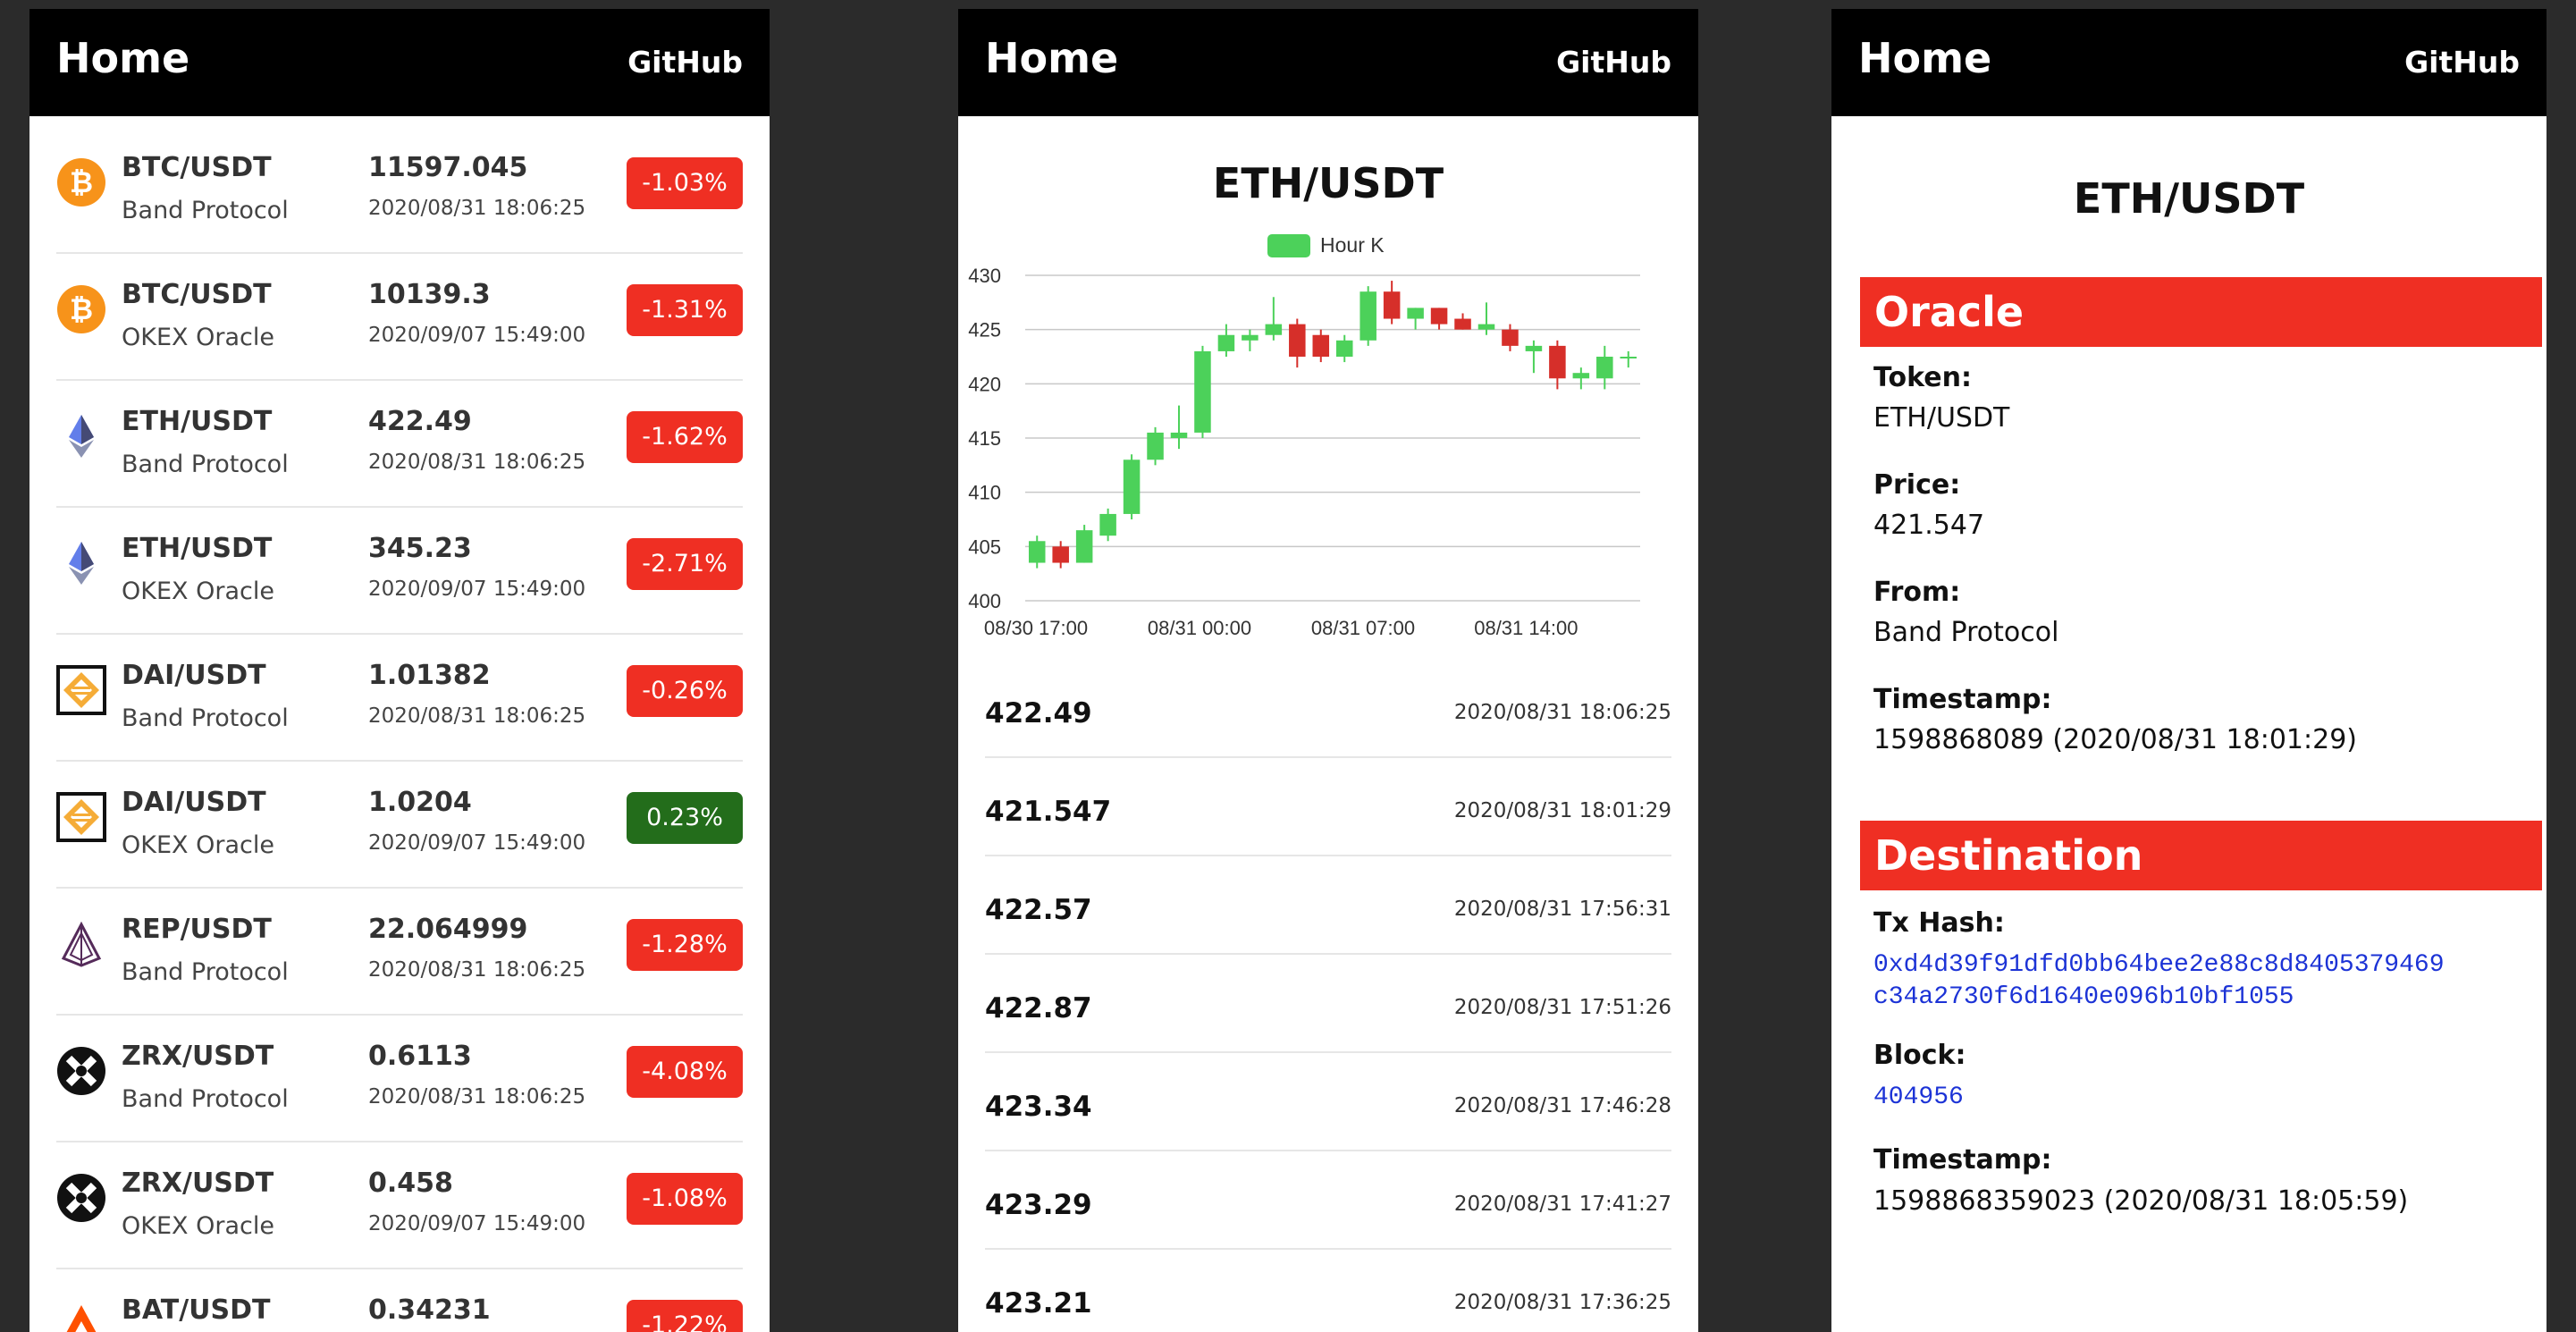 The image size is (2576, 1332). Describe the element at coordinates (2159, 998) in the screenshot. I see `tx-hash-line-2: c34a2730f6d1640e096b10bf1055` at that location.